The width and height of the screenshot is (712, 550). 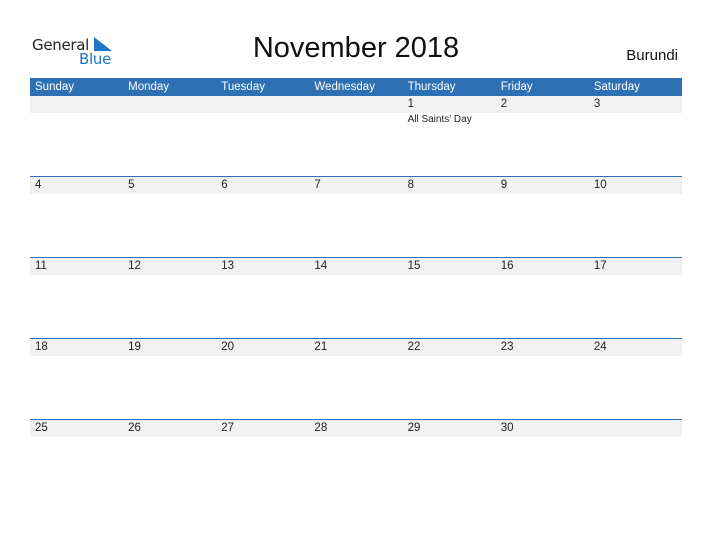 I want to click on day-number: 7, so click(x=317, y=185).